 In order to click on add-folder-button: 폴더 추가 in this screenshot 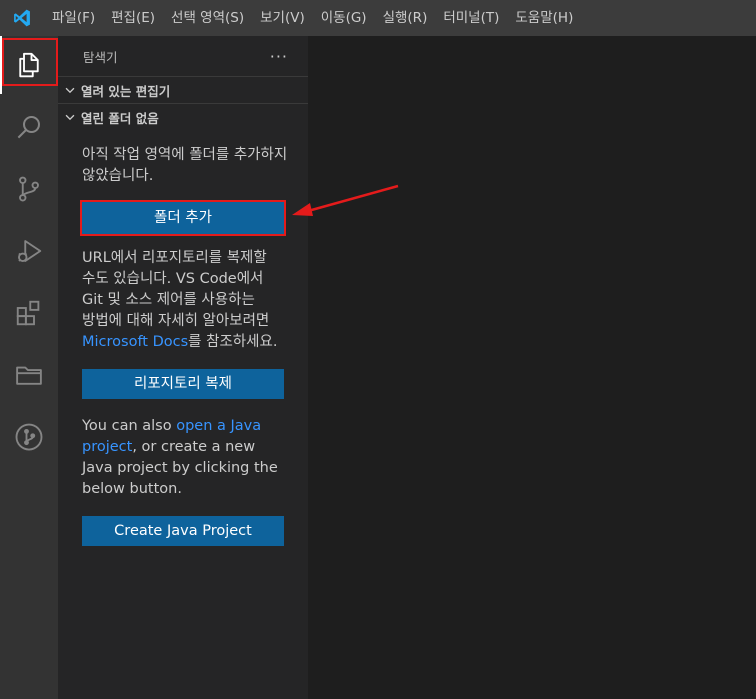, I will do `click(183, 218)`.